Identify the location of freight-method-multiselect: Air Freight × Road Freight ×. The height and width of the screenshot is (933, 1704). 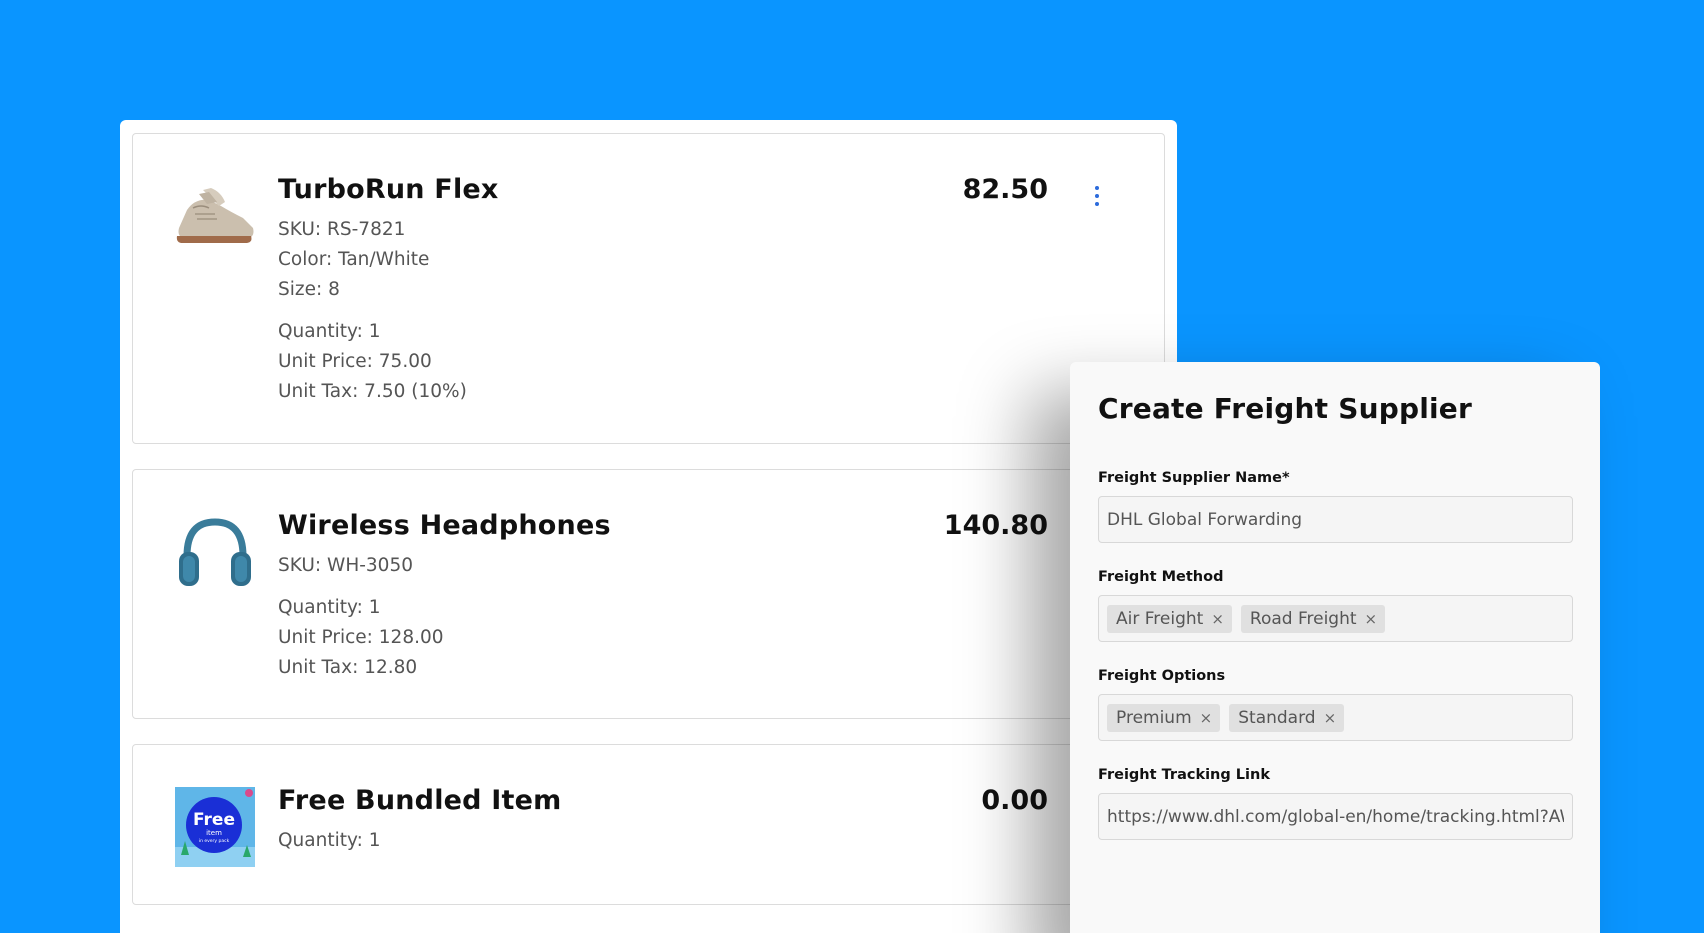
(1335, 618).